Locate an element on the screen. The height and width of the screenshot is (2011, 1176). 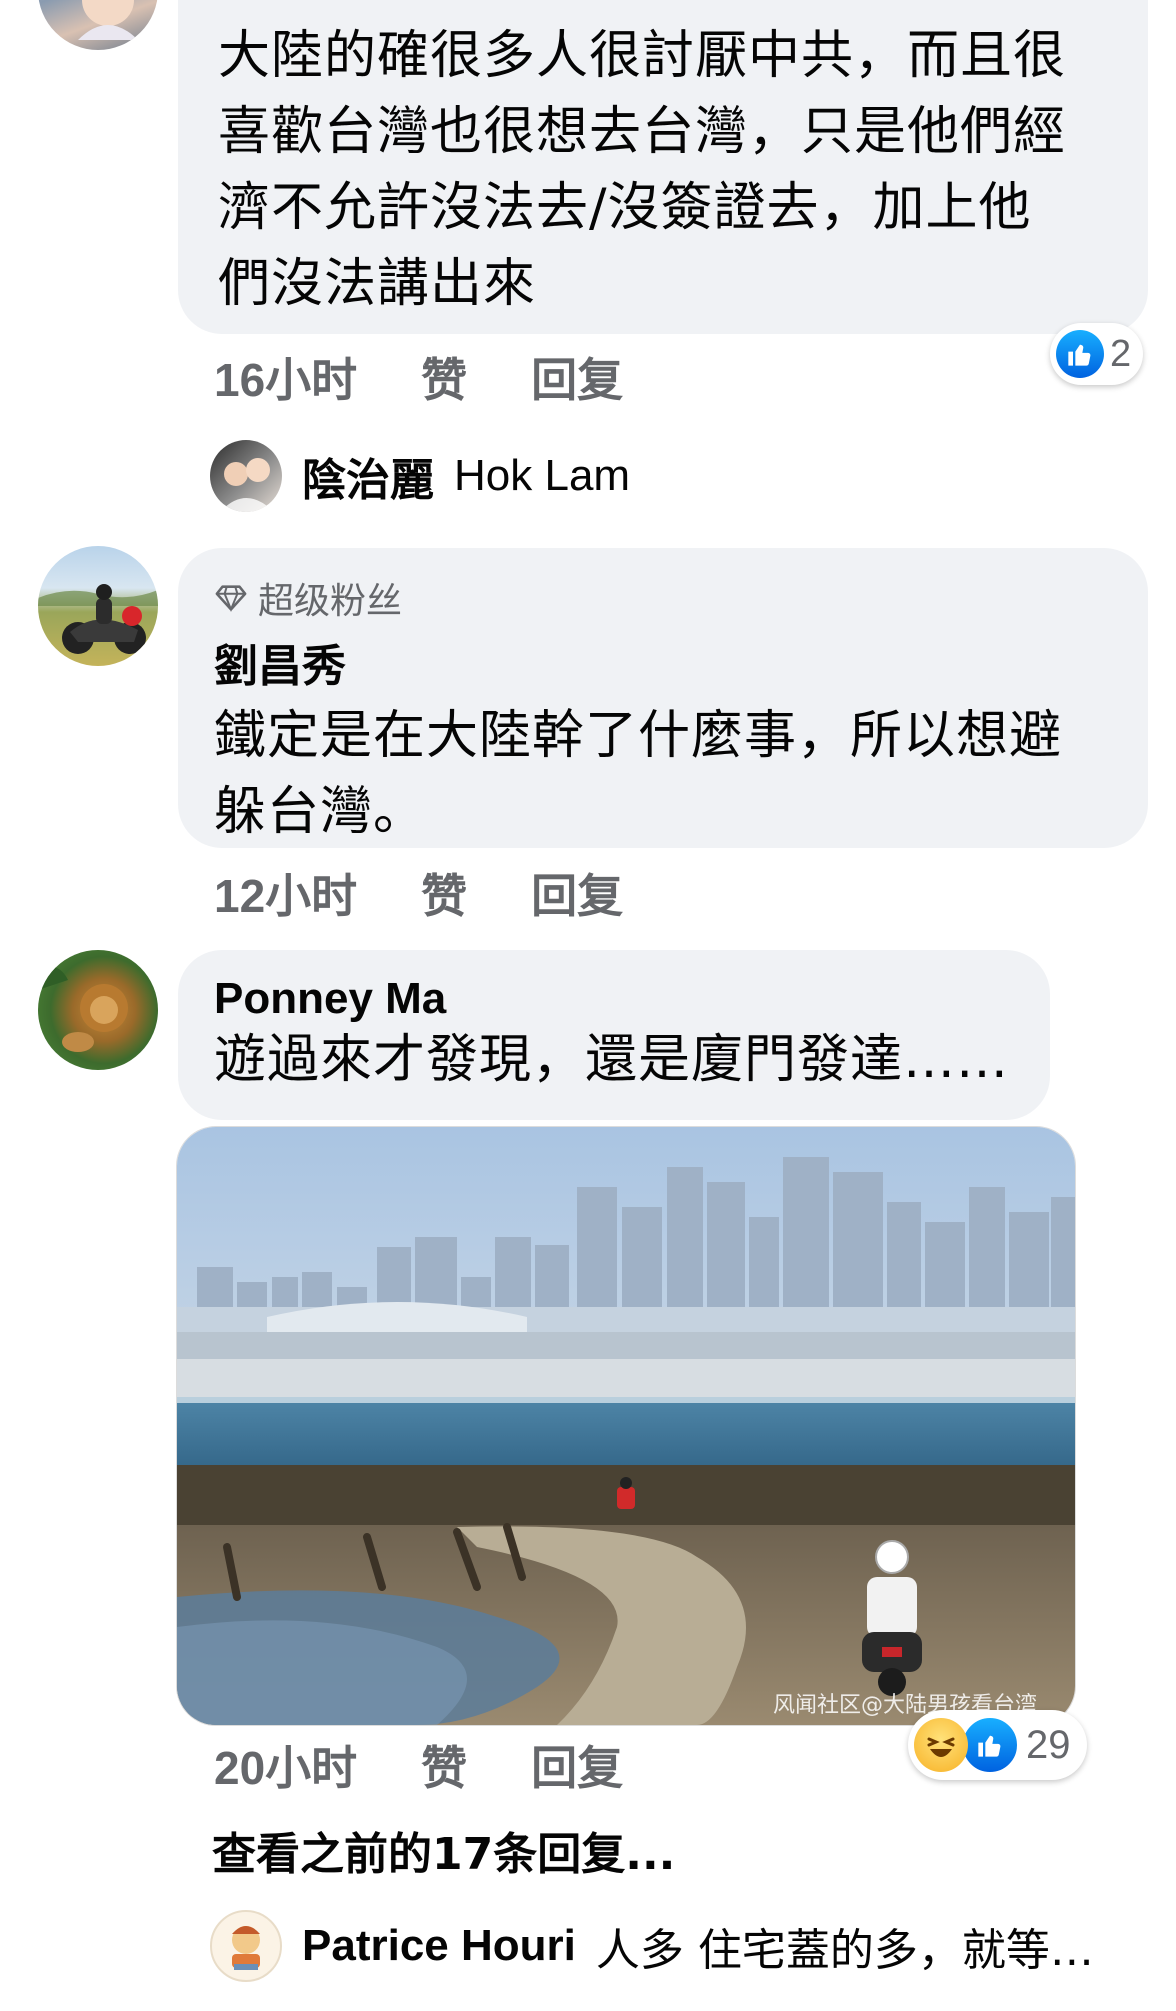
top-fan-badge: 超级粉丝 is located at coordinates (661, 598).